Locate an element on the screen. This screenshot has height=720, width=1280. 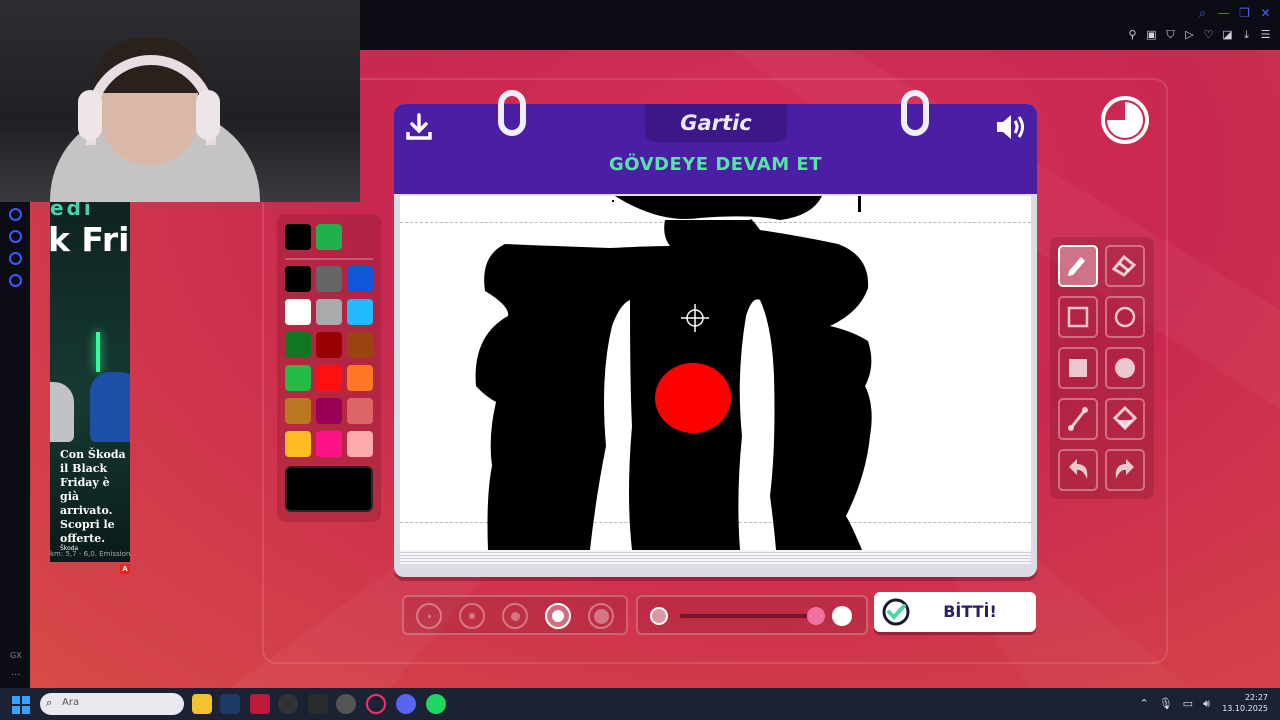
windows-start-icon is located at coordinates (21, 705).